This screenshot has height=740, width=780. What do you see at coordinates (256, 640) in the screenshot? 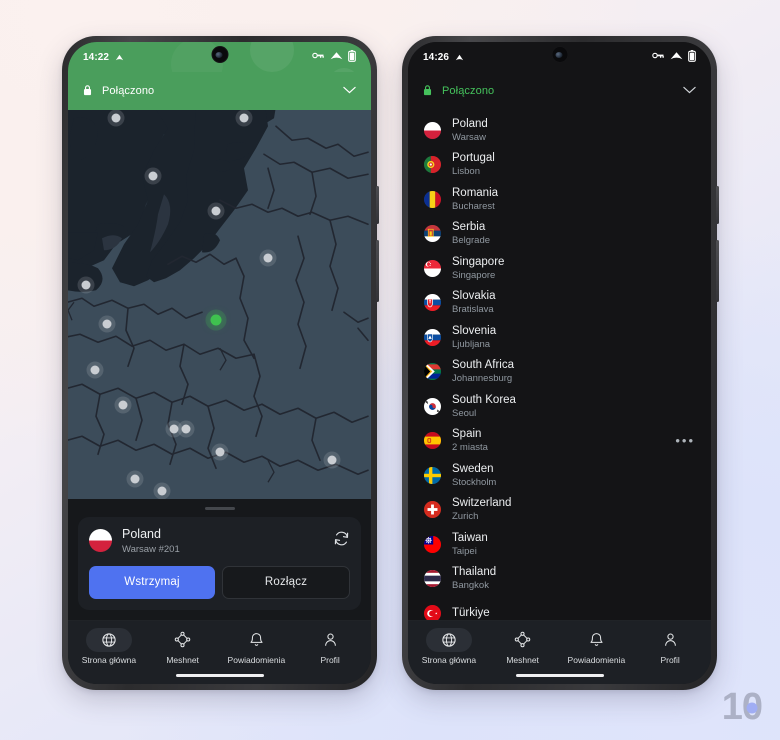
I see `bell-icon` at bounding box center [256, 640].